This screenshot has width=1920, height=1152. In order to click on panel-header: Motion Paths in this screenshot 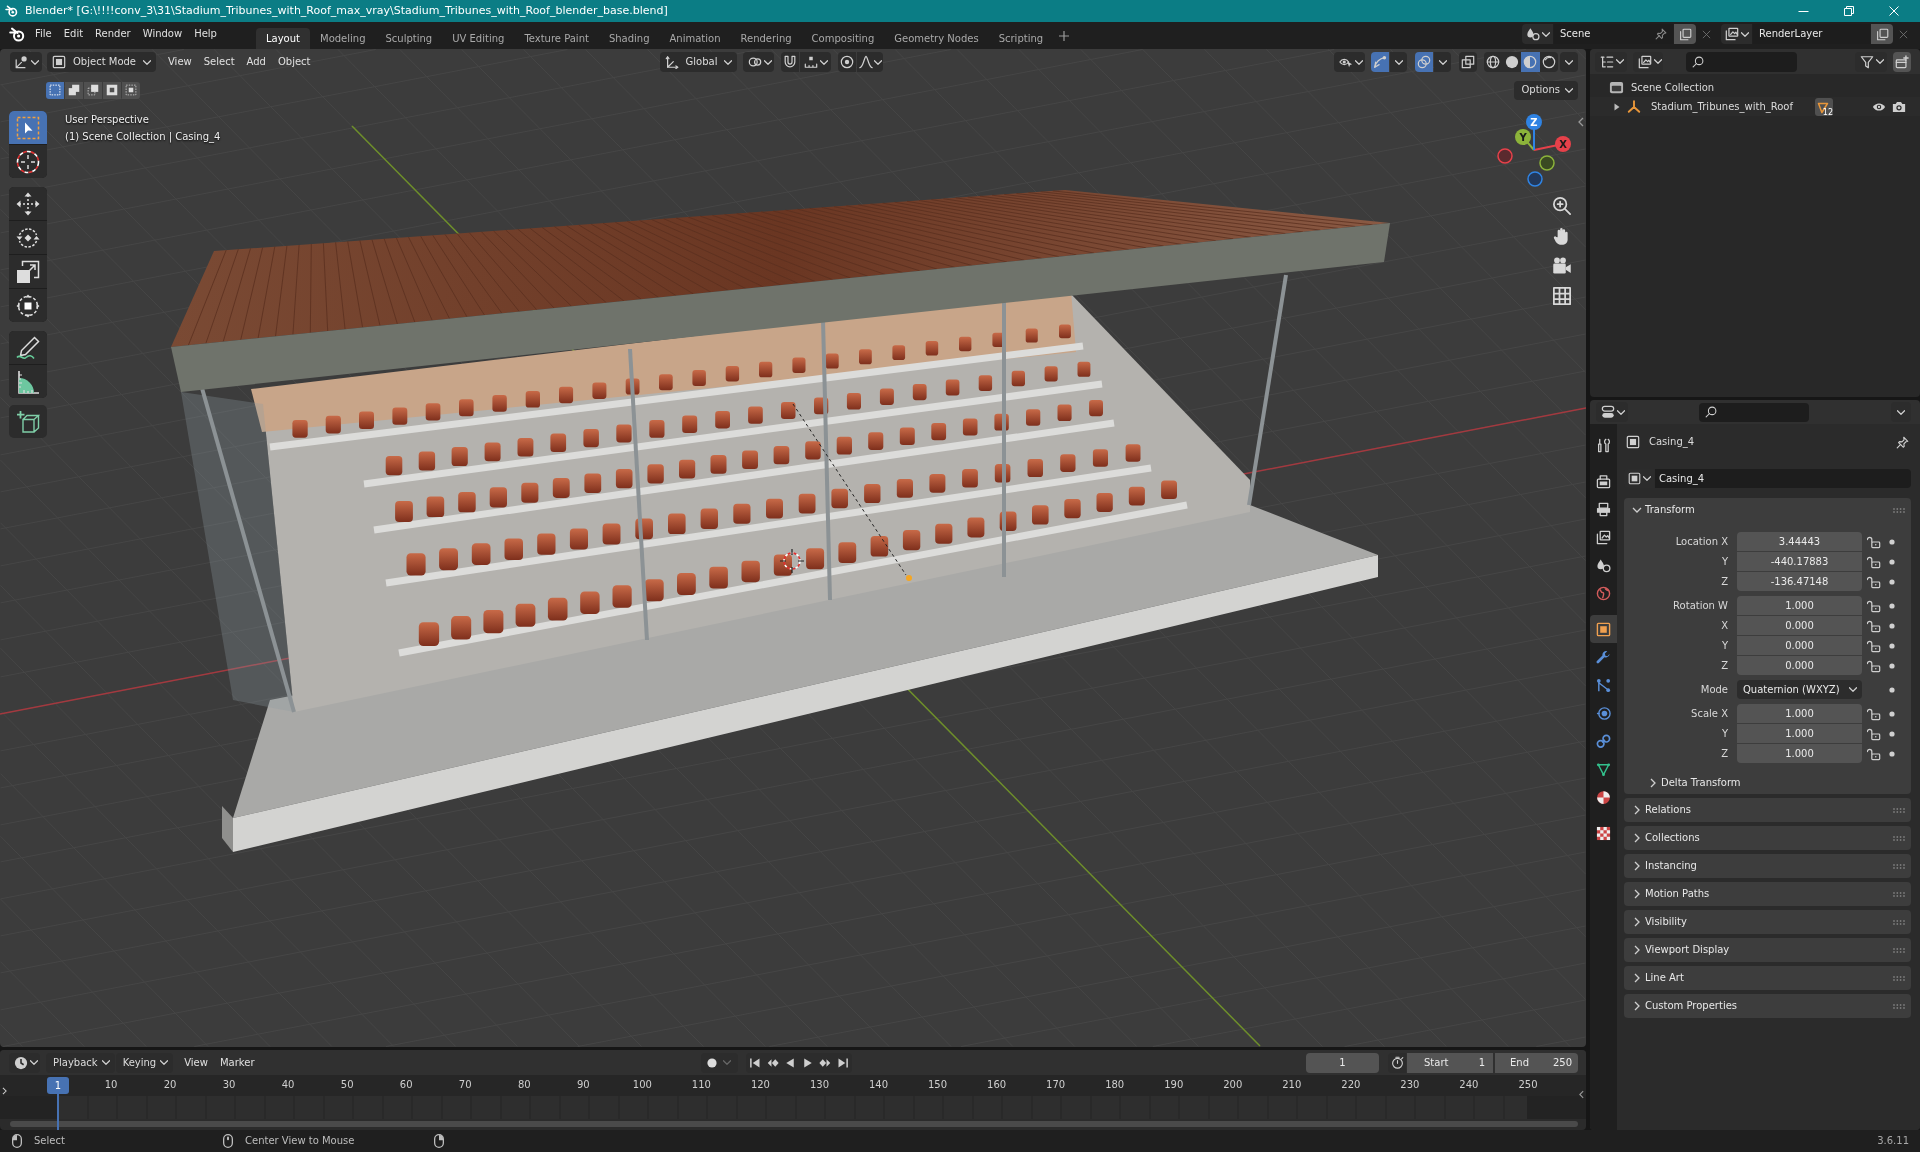, I will do `click(1767, 894)`.